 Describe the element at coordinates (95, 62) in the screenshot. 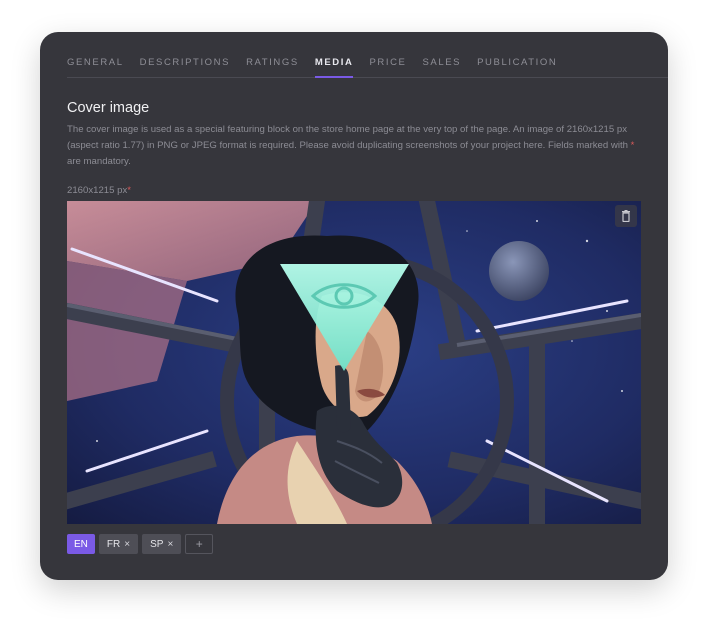

I see `tab-general: GENERAL` at that location.